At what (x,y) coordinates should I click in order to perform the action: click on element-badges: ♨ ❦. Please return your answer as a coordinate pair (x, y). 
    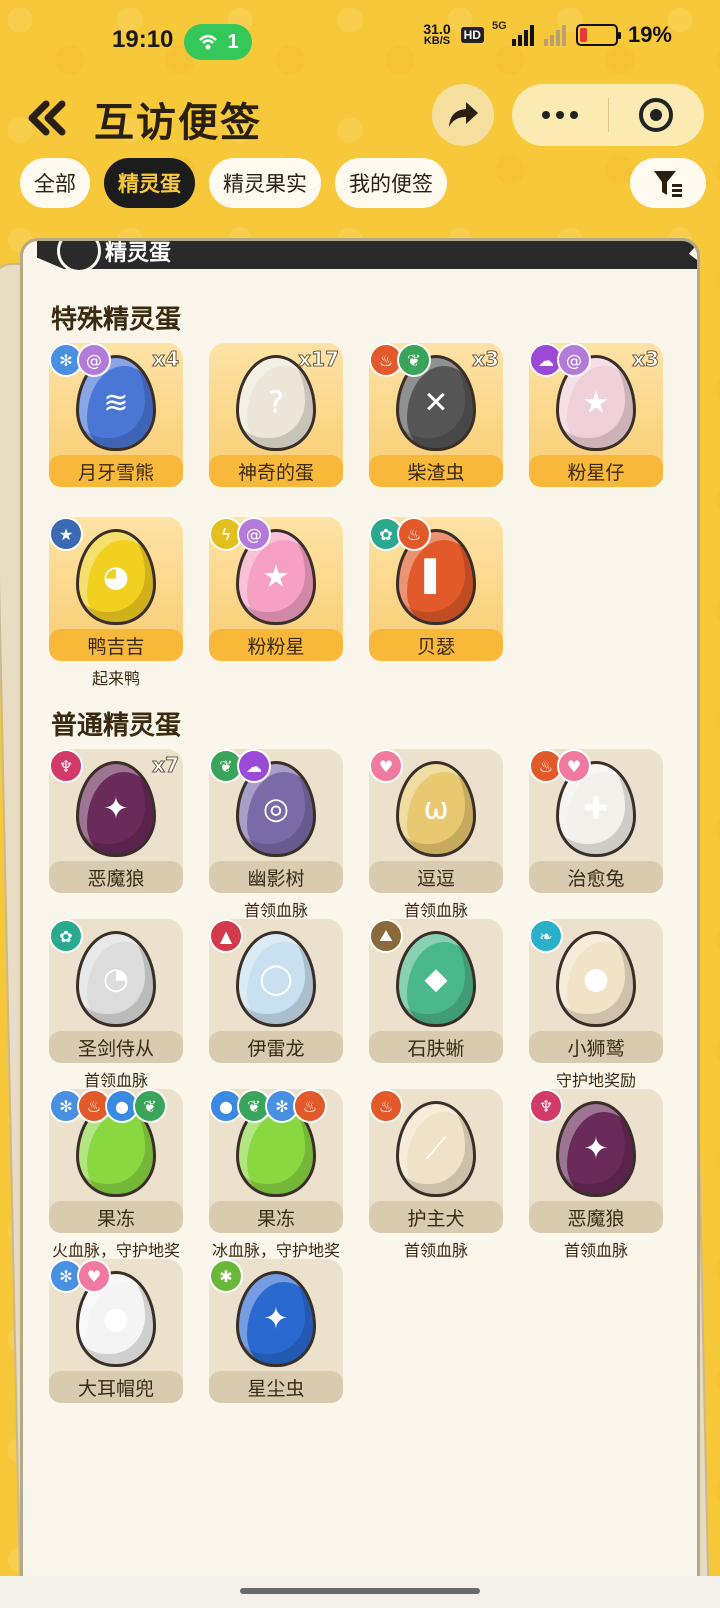
    Looking at the image, I should click on (400, 360).